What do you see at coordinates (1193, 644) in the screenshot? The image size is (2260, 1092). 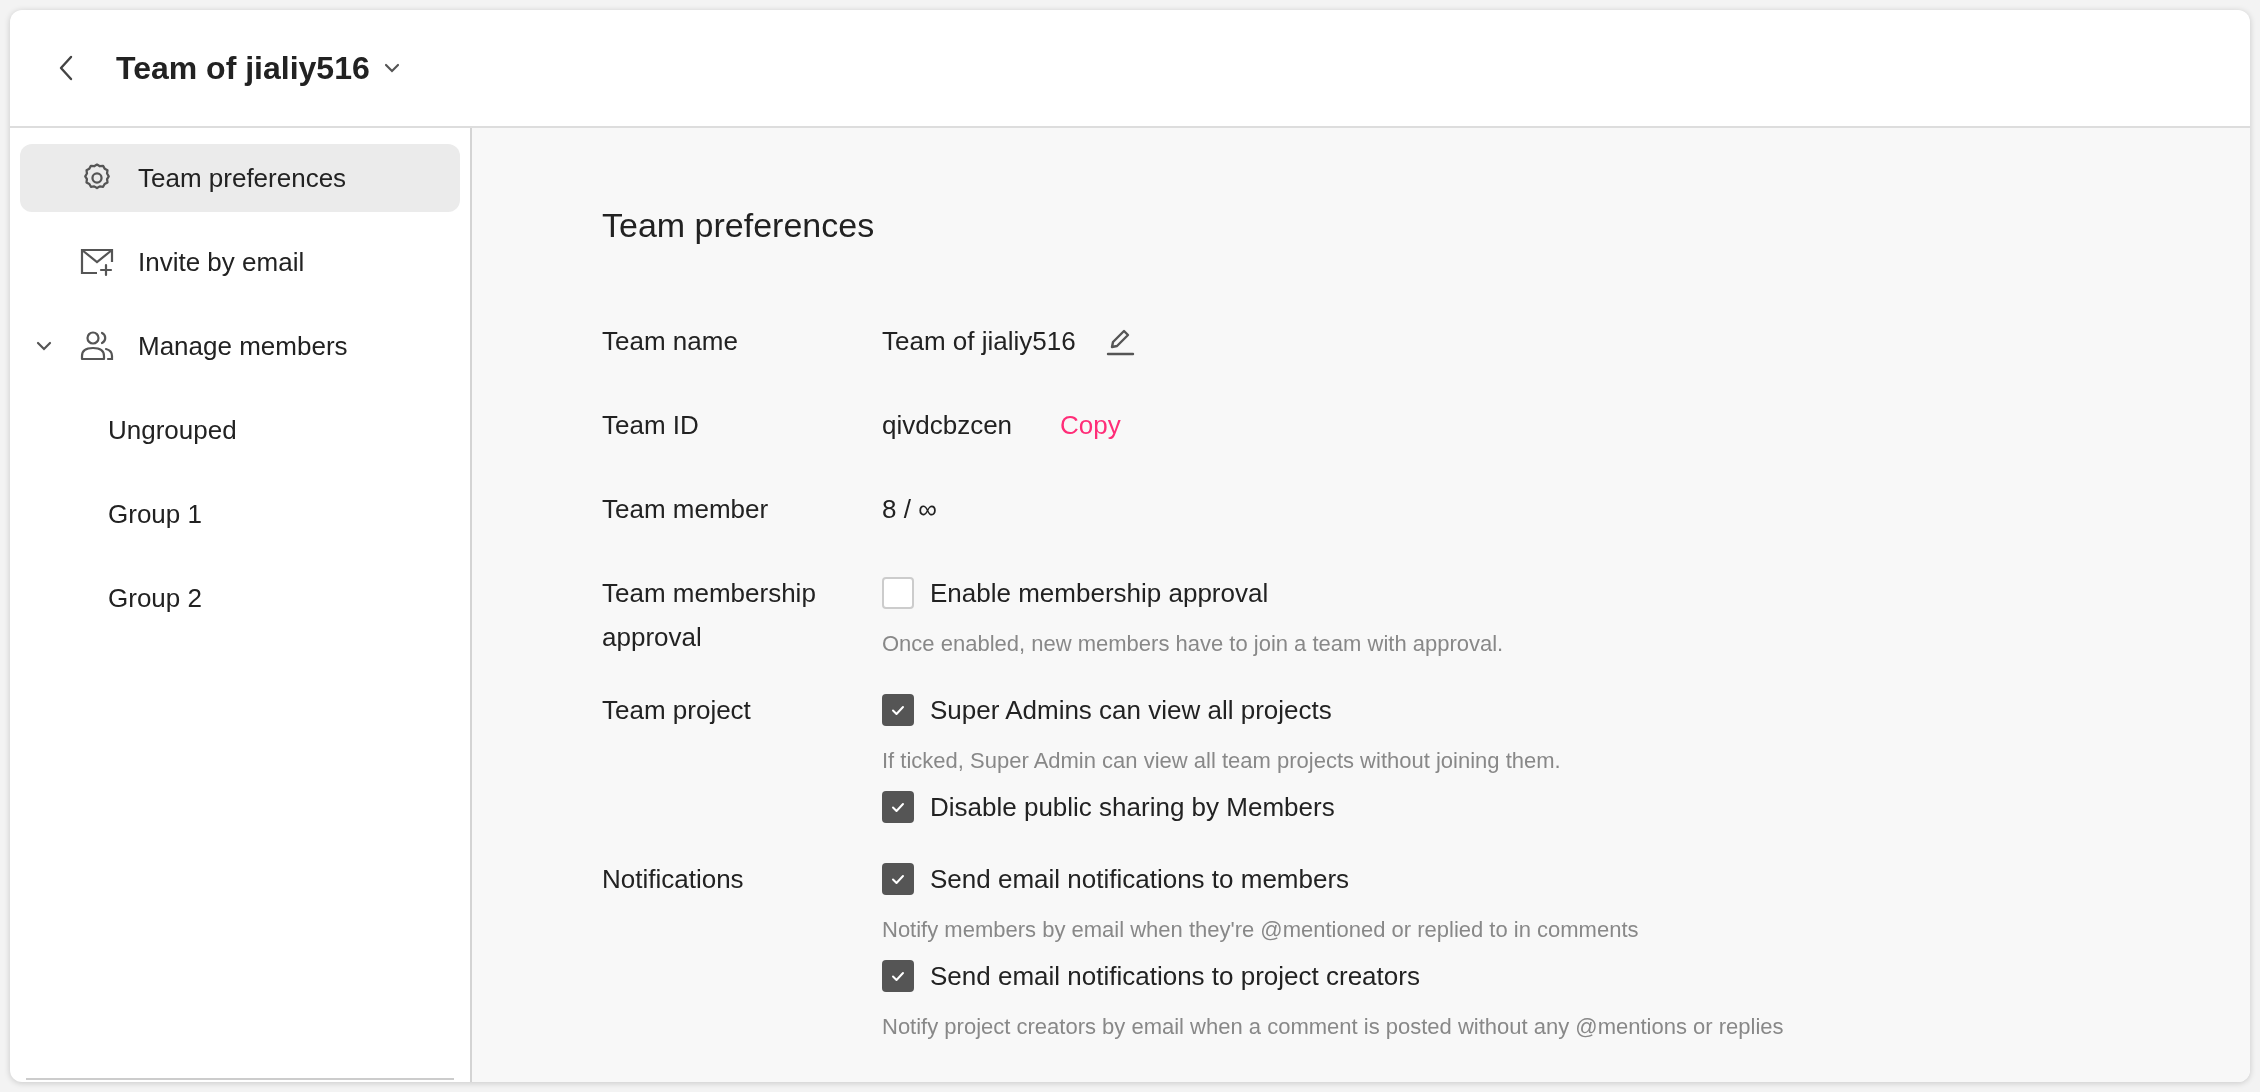 I see `hint-text: Once enabled, new members have to join a team with approval.` at bounding box center [1193, 644].